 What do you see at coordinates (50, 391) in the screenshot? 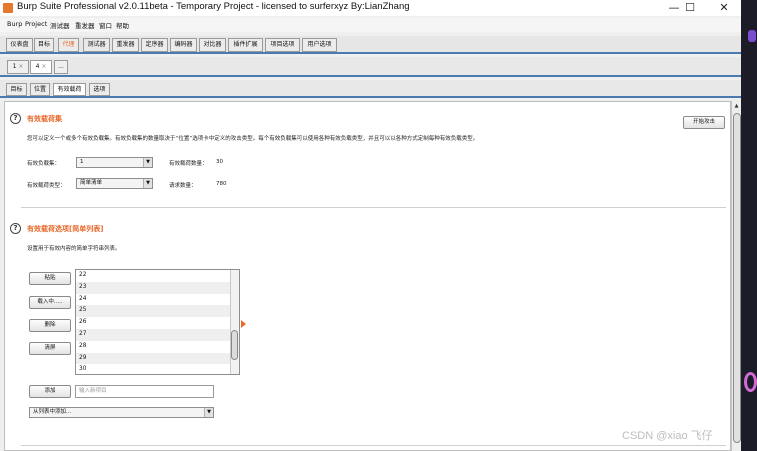
I see `add-button: 添加` at bounding box center [50, 391].